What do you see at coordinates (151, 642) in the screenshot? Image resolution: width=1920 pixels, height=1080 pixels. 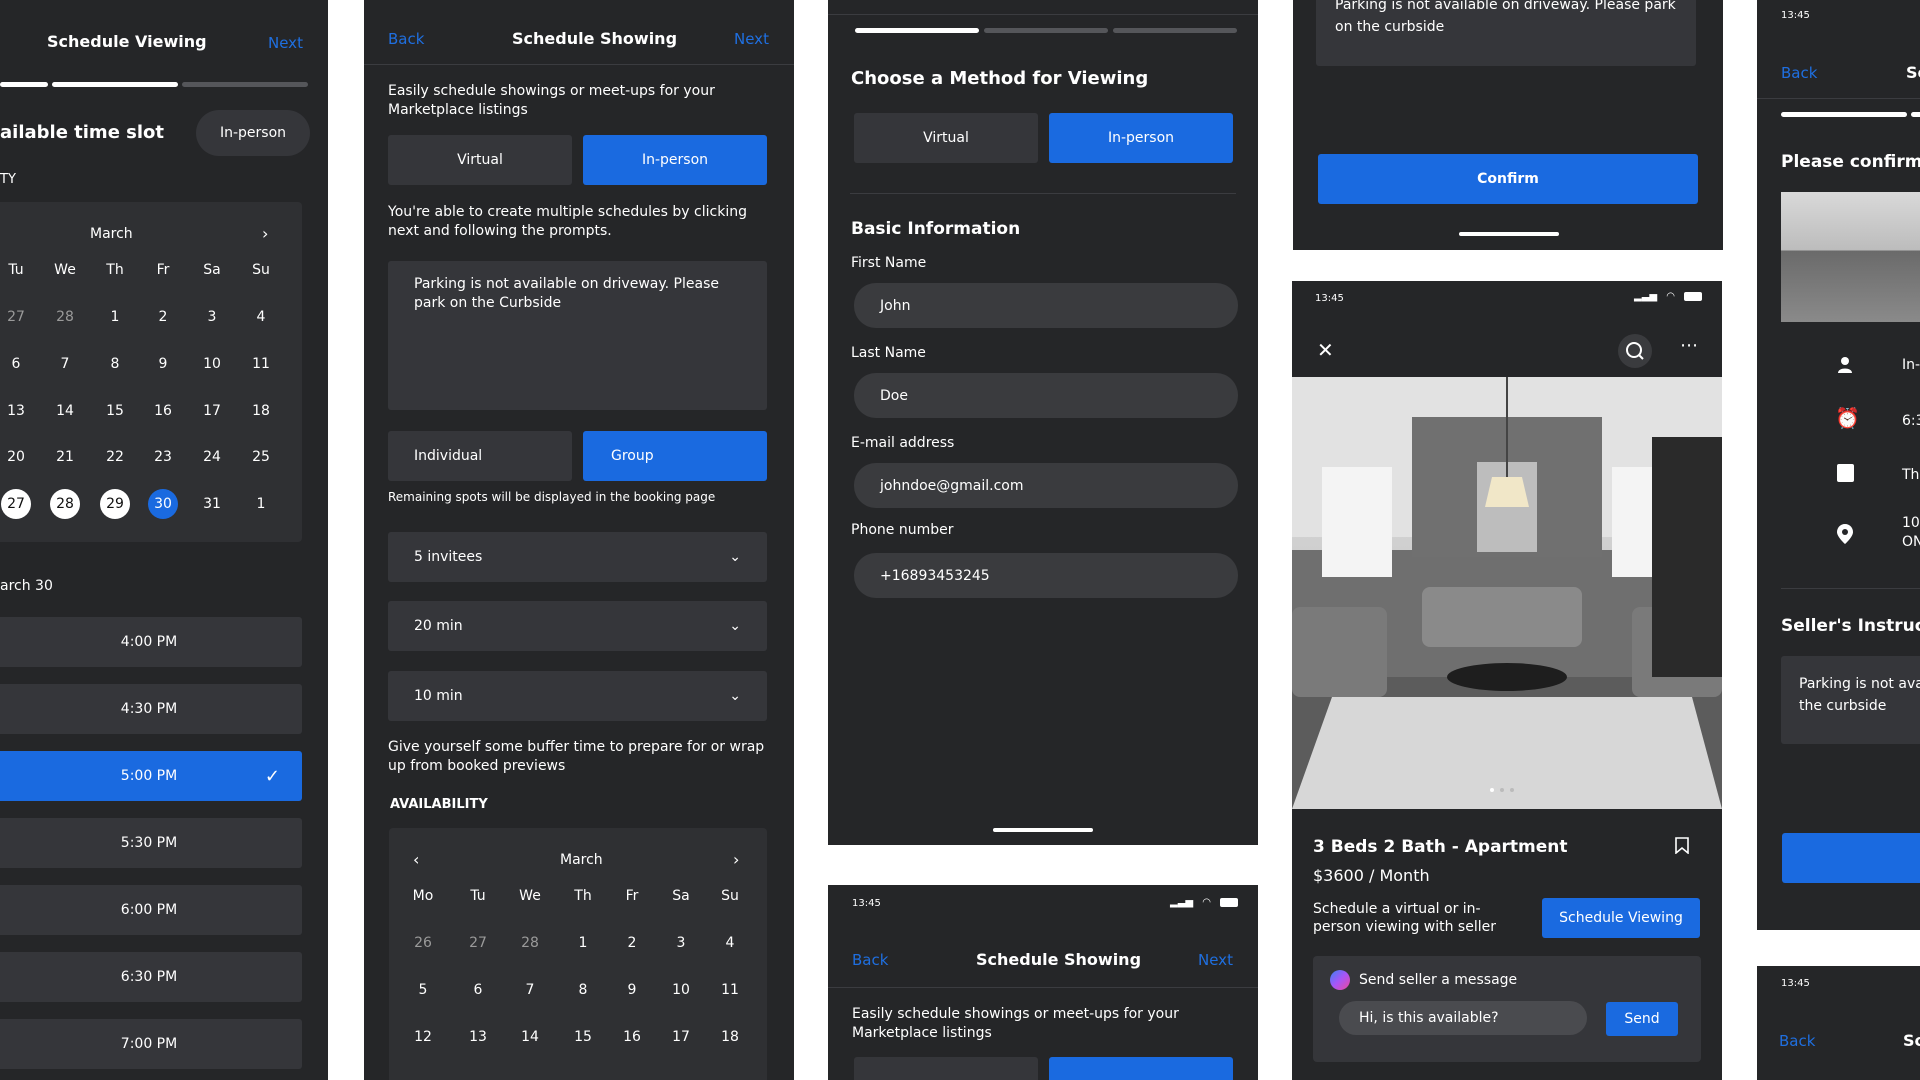 I see `time-slot: 4:00 PM` at bounding box center [151, 642].